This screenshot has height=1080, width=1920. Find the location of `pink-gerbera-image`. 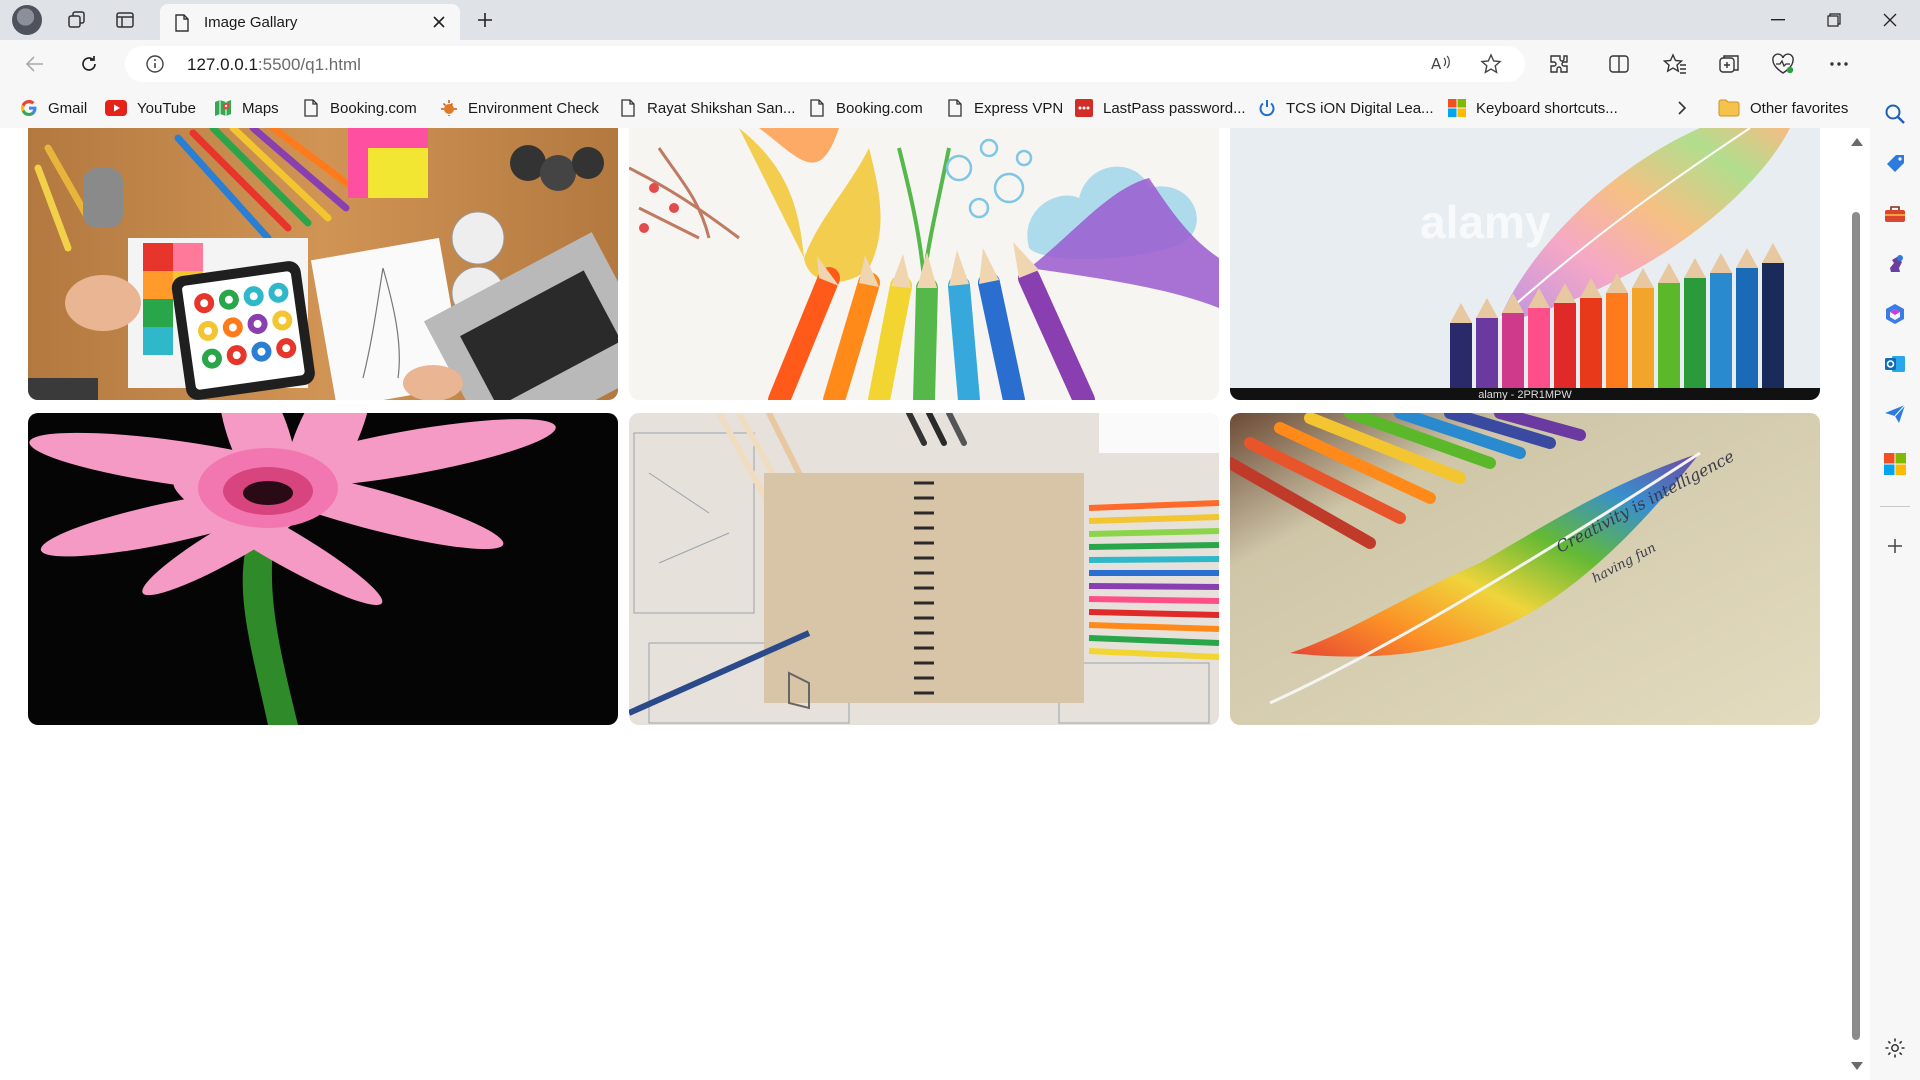

pink-gerbera-image is located at coordinates (323, 569).